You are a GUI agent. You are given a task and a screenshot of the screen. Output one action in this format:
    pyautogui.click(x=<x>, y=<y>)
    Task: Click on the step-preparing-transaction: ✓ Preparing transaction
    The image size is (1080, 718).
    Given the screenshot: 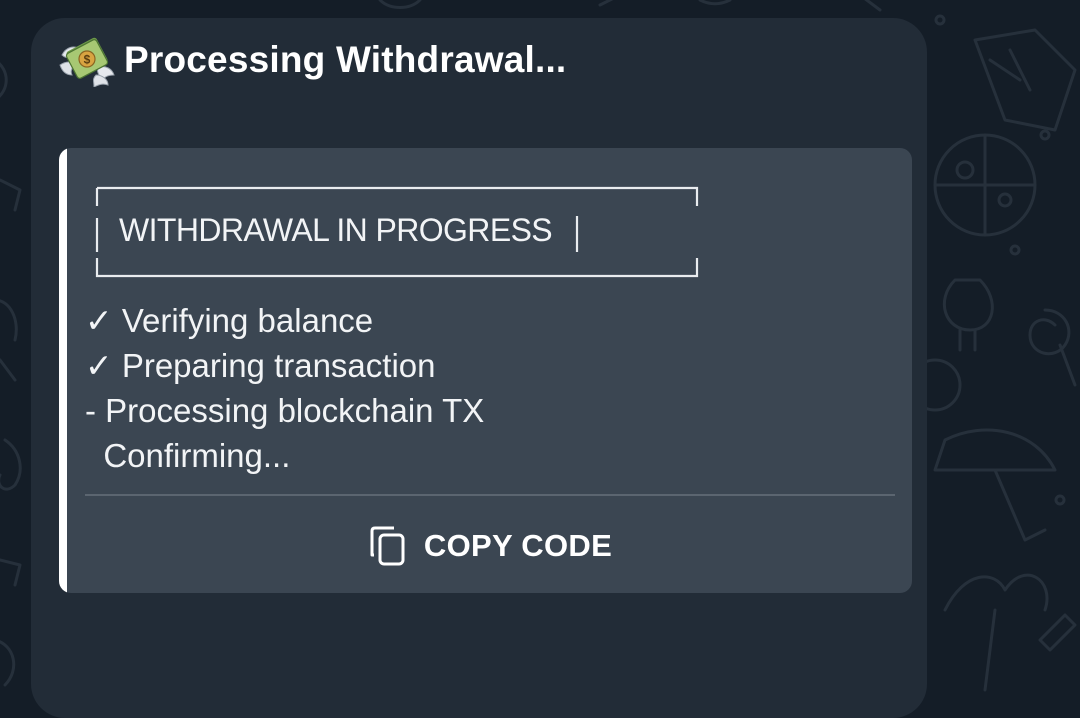 What is the action you would take?
    pyautogui.click(x=260, y=365)
    